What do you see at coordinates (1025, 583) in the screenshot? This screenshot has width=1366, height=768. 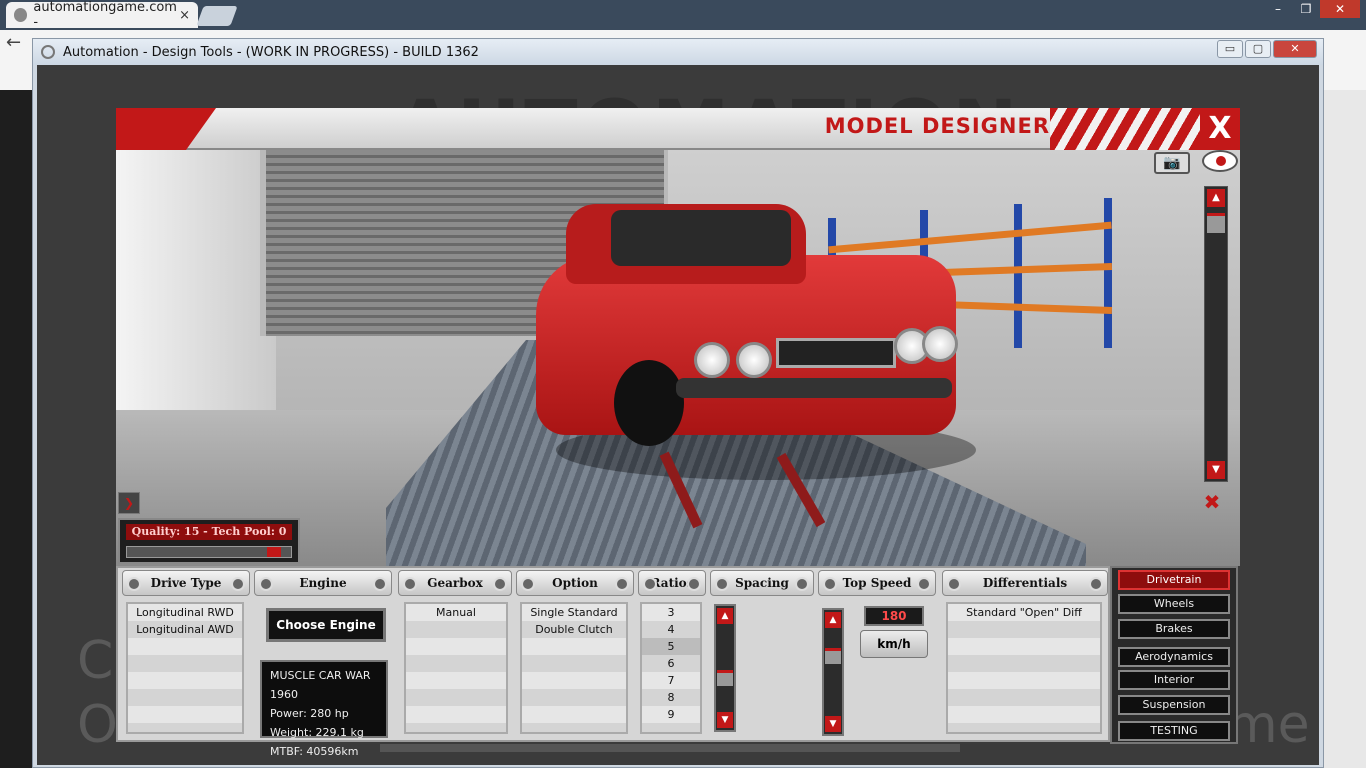 I see `header-differentials: Differentials` at bounding box center [1025, 583].